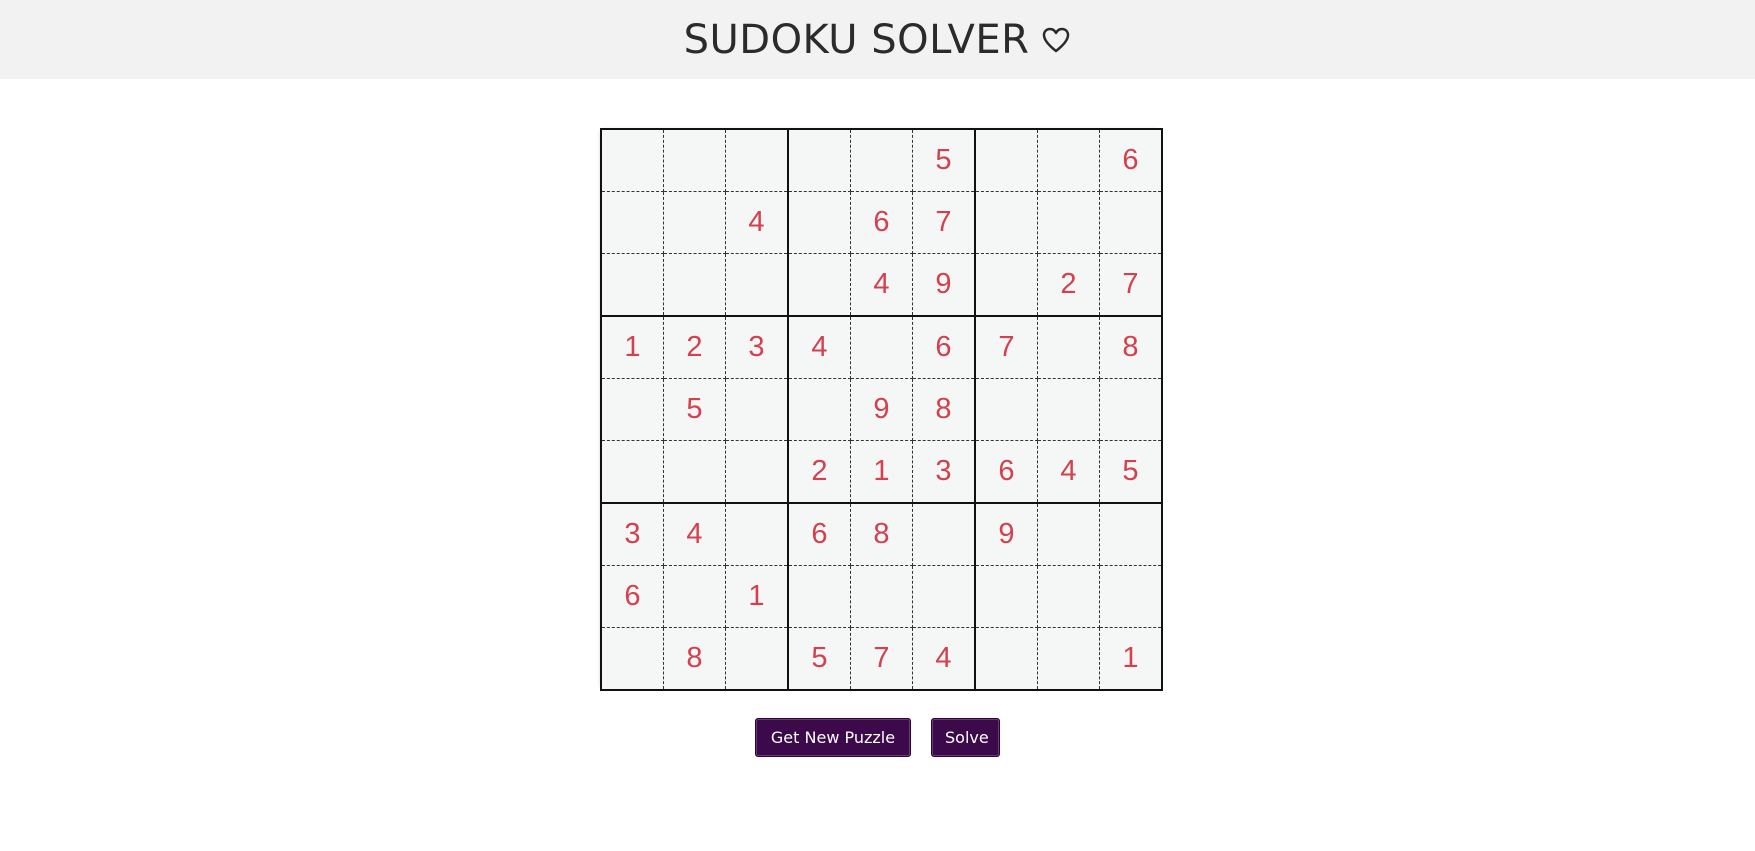 Image resolution: width=1755 pixels, height=851 pixels. What do you see at coordinates (856, 39) in the screenshot?
I see `page-title: SUDOKU SOLVER` at bounding box center [856, 39].